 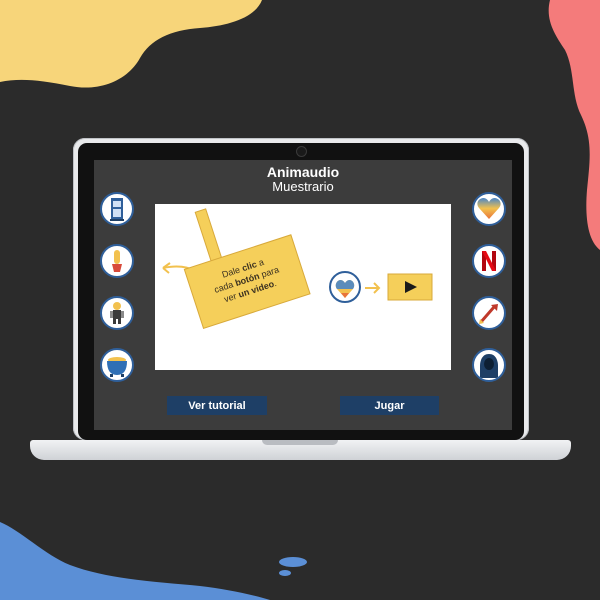 I want to click on phone-booth-icon, so click(x=117, y=209).